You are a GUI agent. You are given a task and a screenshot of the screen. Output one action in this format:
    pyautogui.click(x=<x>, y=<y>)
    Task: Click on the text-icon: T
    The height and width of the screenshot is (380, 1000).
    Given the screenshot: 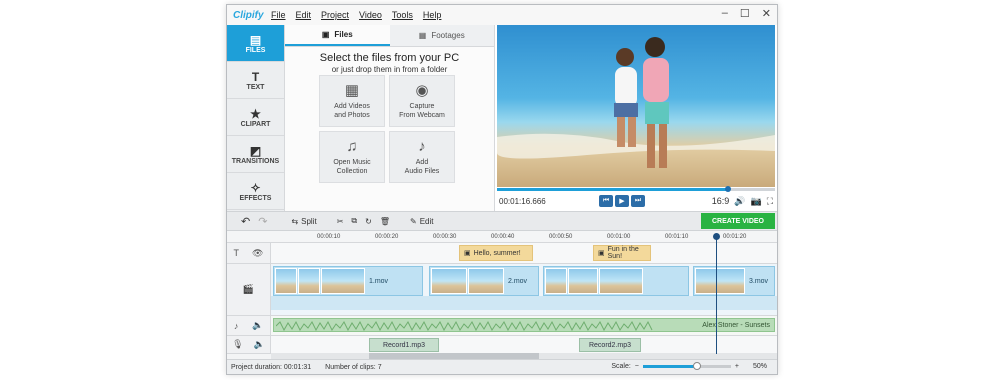 What is the action you would take?
    pyautogui.click(x=255, y=76)
    